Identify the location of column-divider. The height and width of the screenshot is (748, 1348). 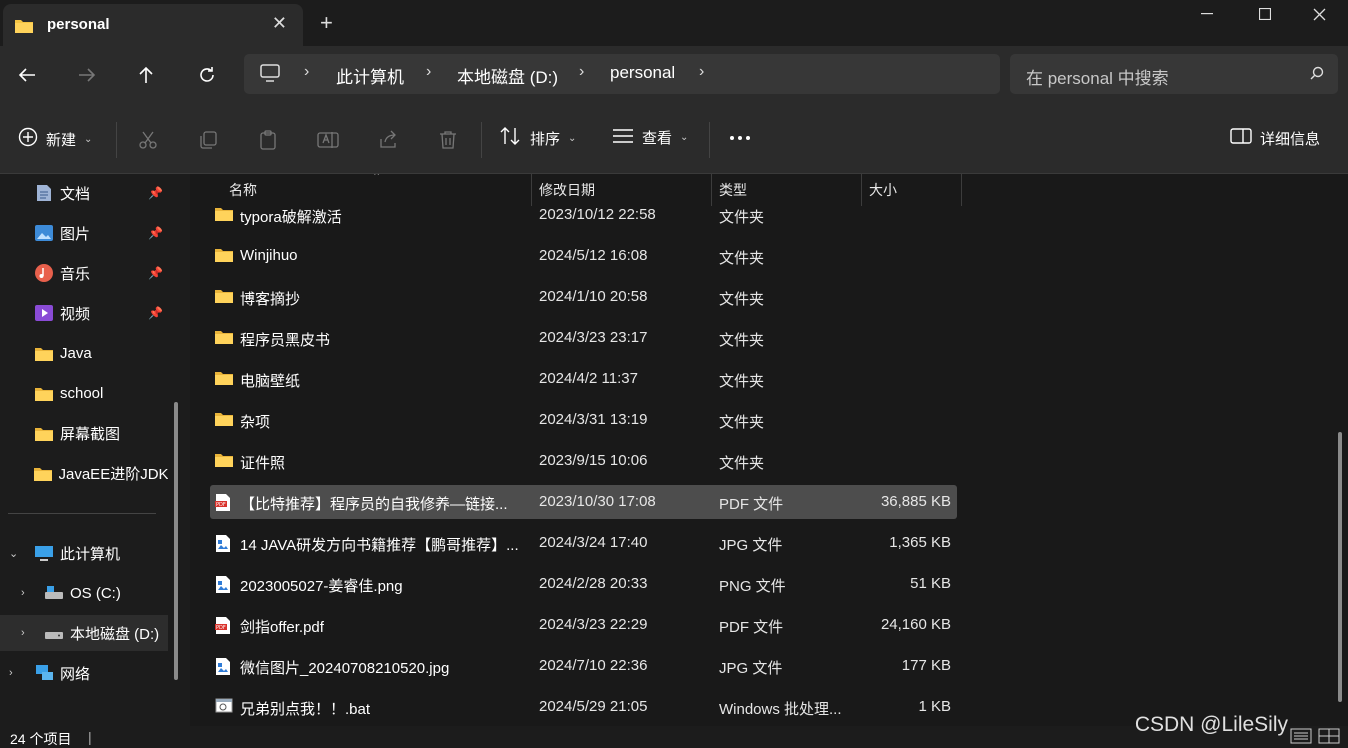
(961, 190).